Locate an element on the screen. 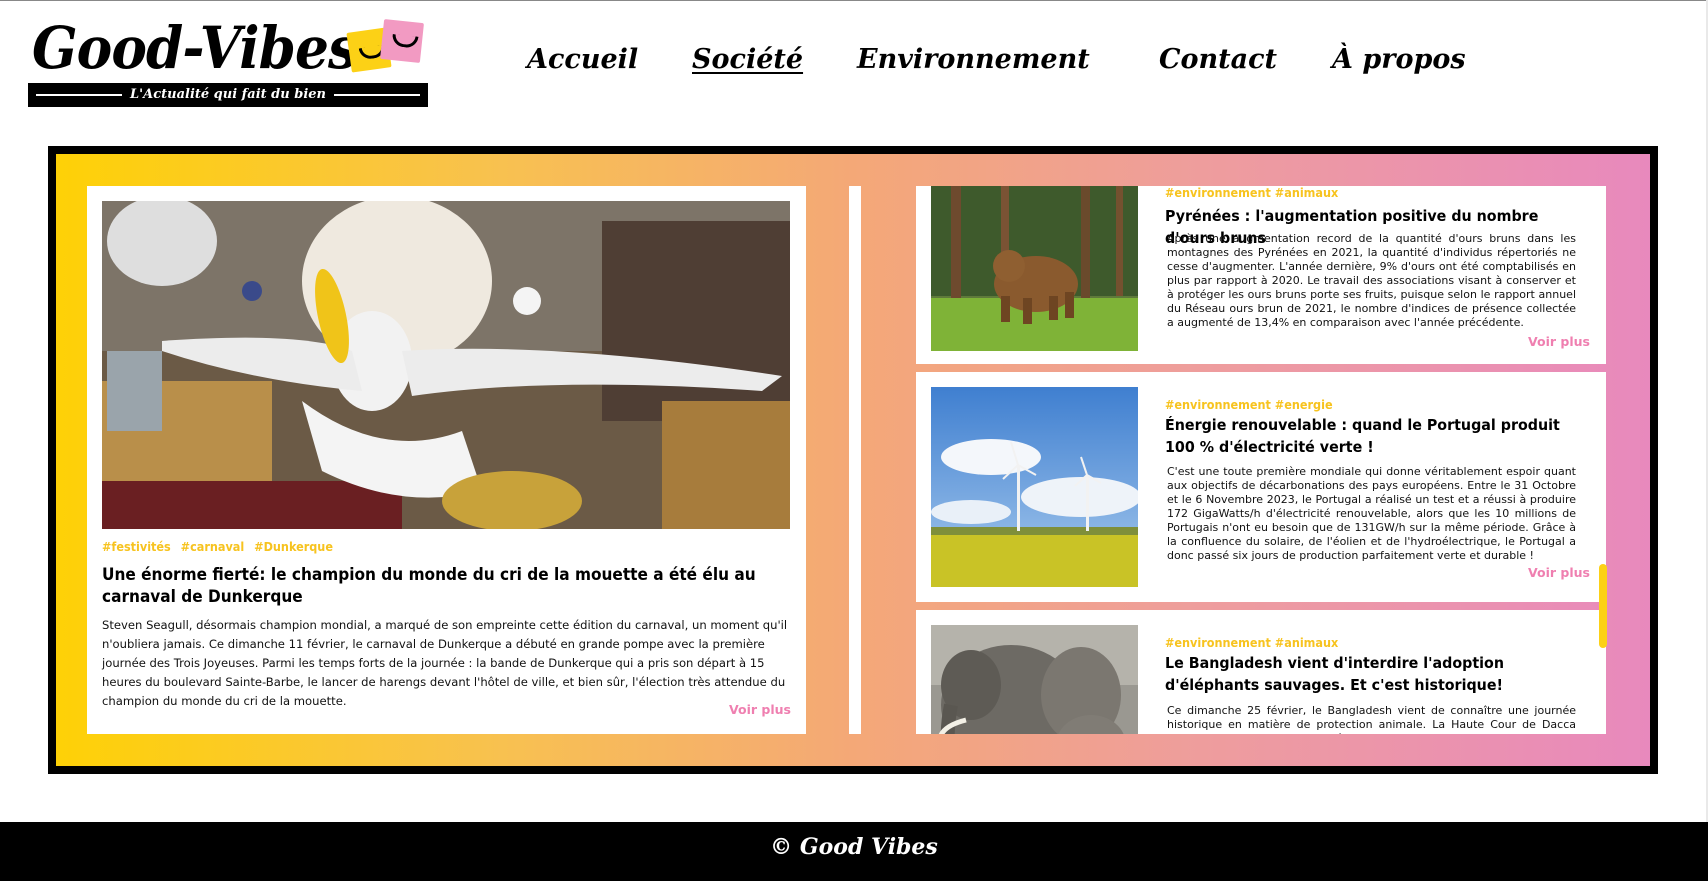 The image size is (1708, 881). nav-accueil: Accueil is located at coordinates (582, 60).